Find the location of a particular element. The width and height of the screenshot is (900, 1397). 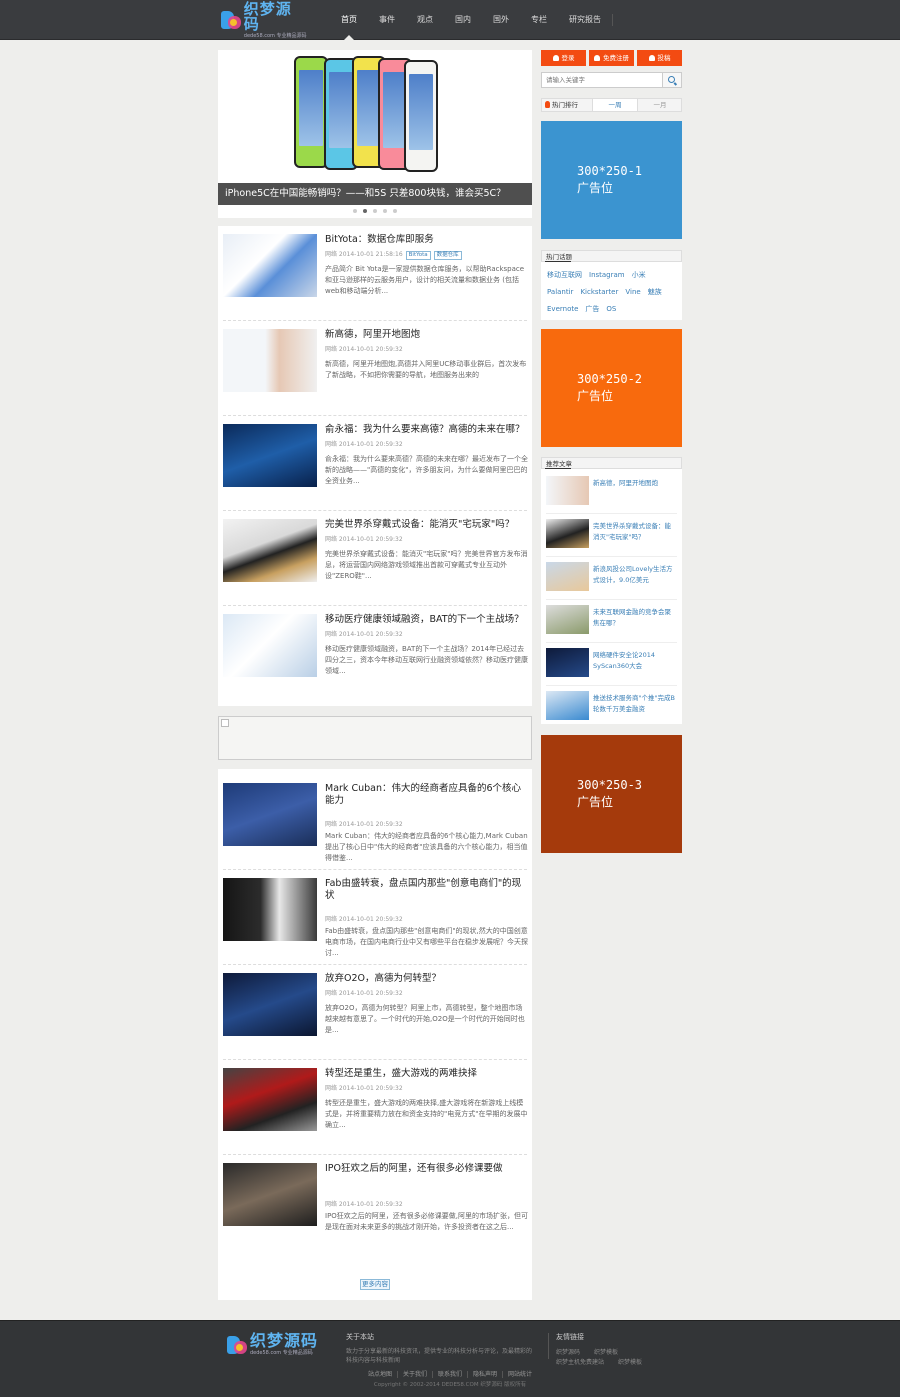

recommended-title-link: 网络硬件安全论2014 SyScan360大会 is located at coordinates (635, 661).